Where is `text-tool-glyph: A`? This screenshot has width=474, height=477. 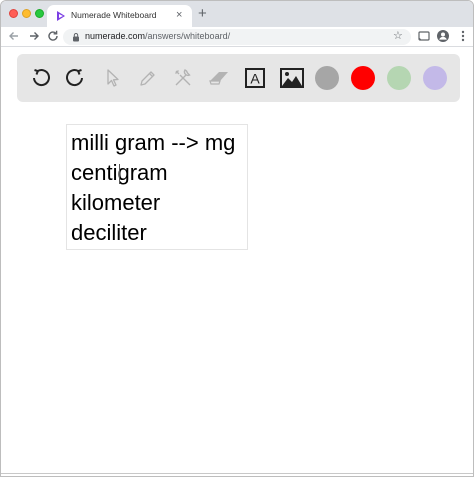
text-tool-glyph: A is located at coordinates (255, 79).